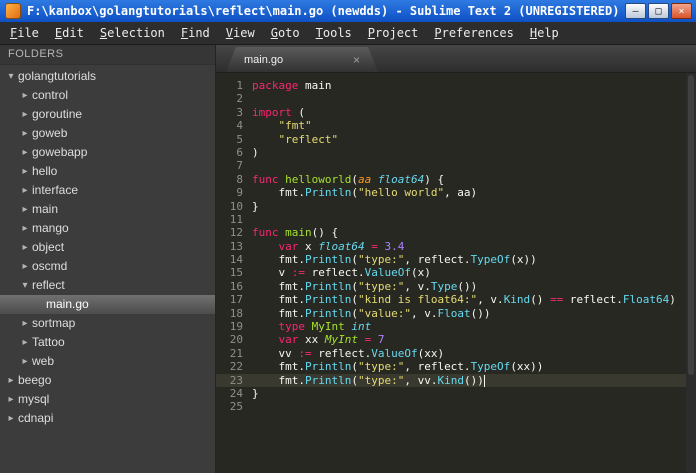  What do you see at coordinates (107, 171) in the screenshot?
I see `folder-hello: ▸ hello` at bounding box center [107, 171].